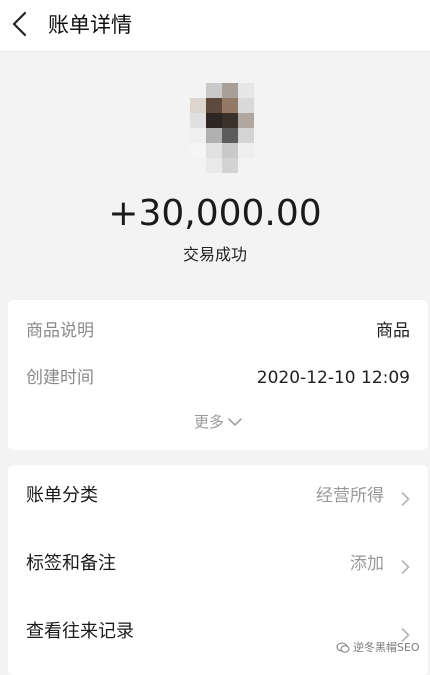 Image resolution: width=430 pixels, height=675 pixels. What do you see at coordinates (333, 378) in the screenshot?
I see `detail-value: 2020-12-10 12:09` at bounding box center [333, 378].